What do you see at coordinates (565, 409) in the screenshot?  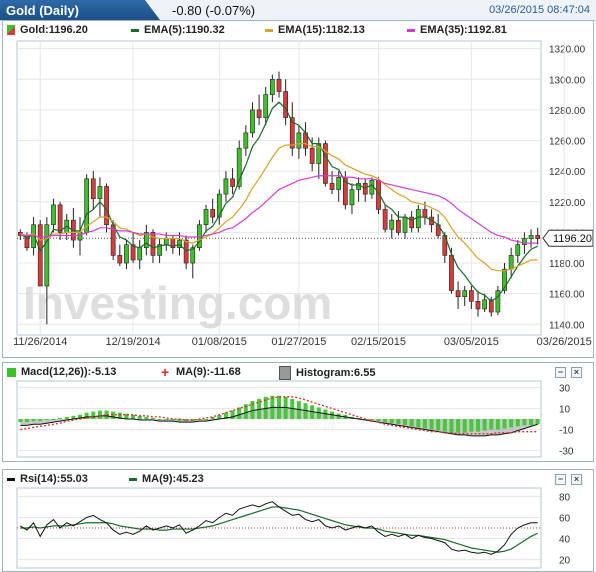 I see `macd-y-tick-label: 10` at bounding box center [565, 409].